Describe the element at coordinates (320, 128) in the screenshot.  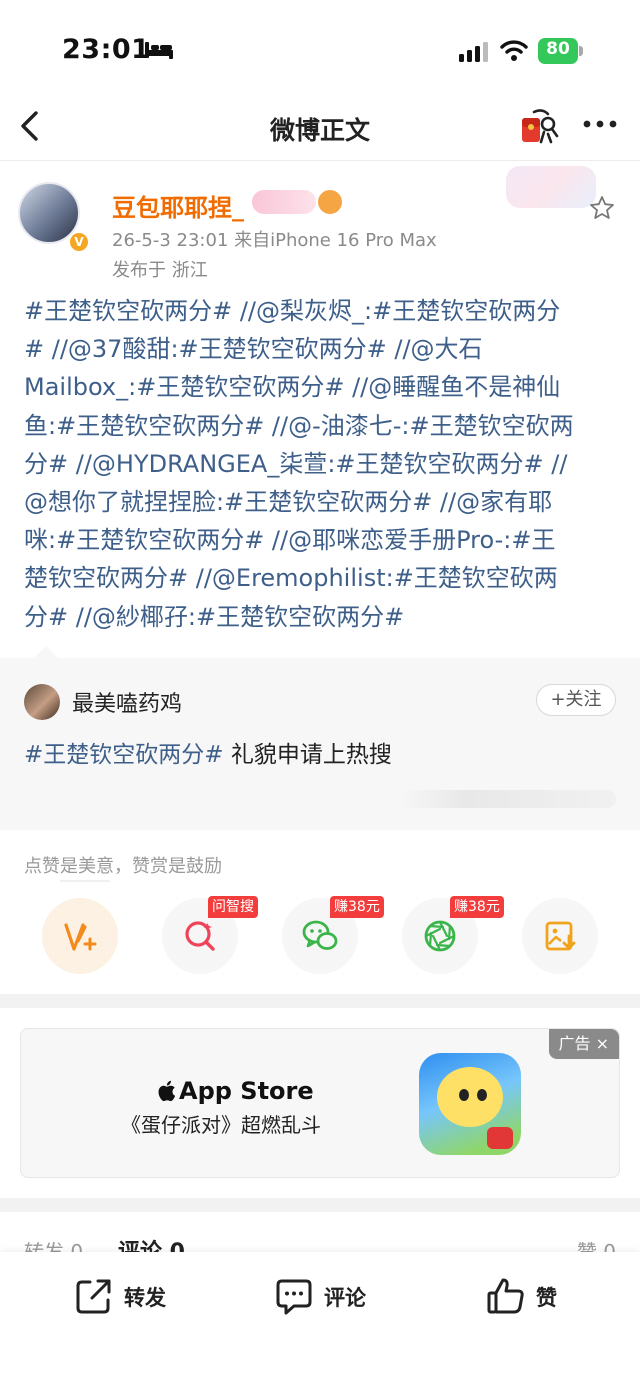
I see `nav-bar: 微博正文` at that location.